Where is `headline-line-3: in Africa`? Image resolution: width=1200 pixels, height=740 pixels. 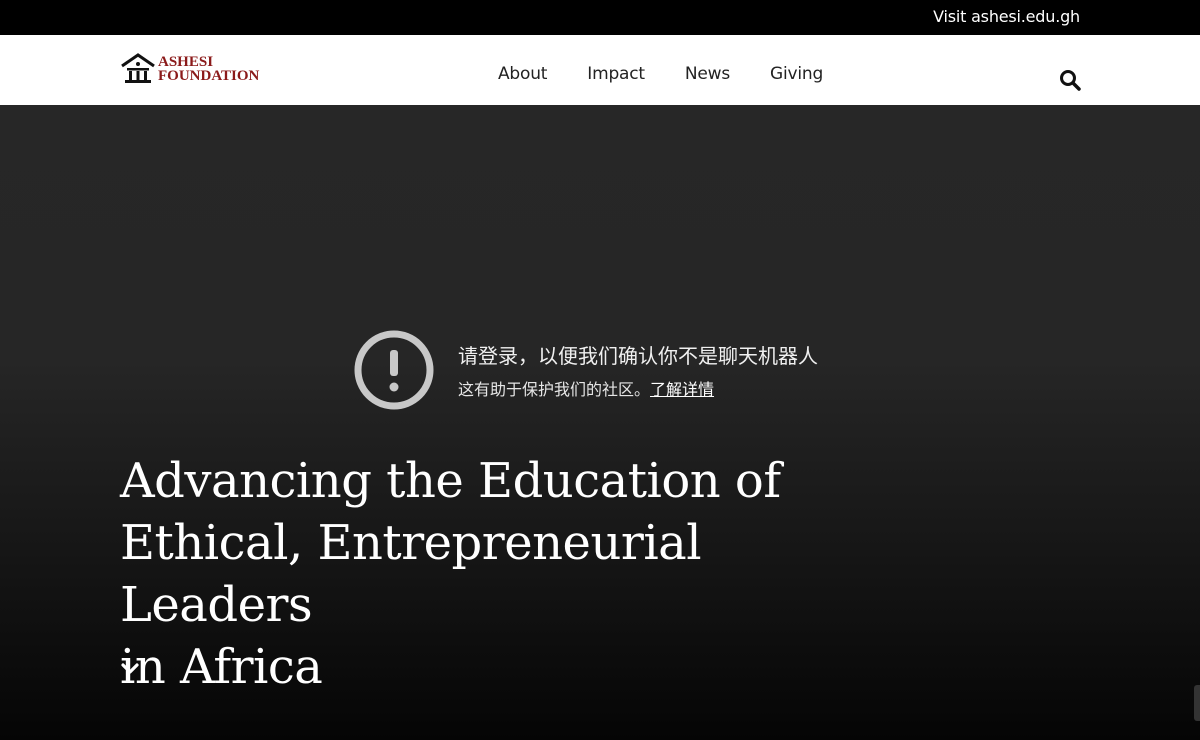
headline-line-3: in Africa is located at coordinates (221, 667).